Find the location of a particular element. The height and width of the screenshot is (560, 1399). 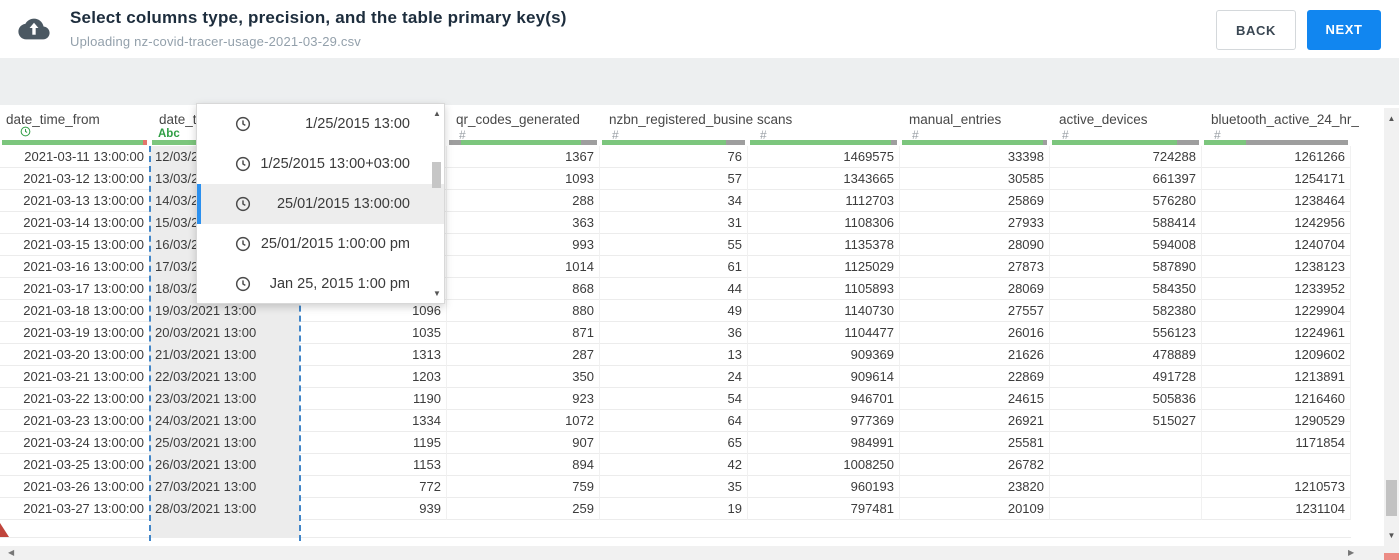

cell: 1367 is located at coordinates (523, 157).